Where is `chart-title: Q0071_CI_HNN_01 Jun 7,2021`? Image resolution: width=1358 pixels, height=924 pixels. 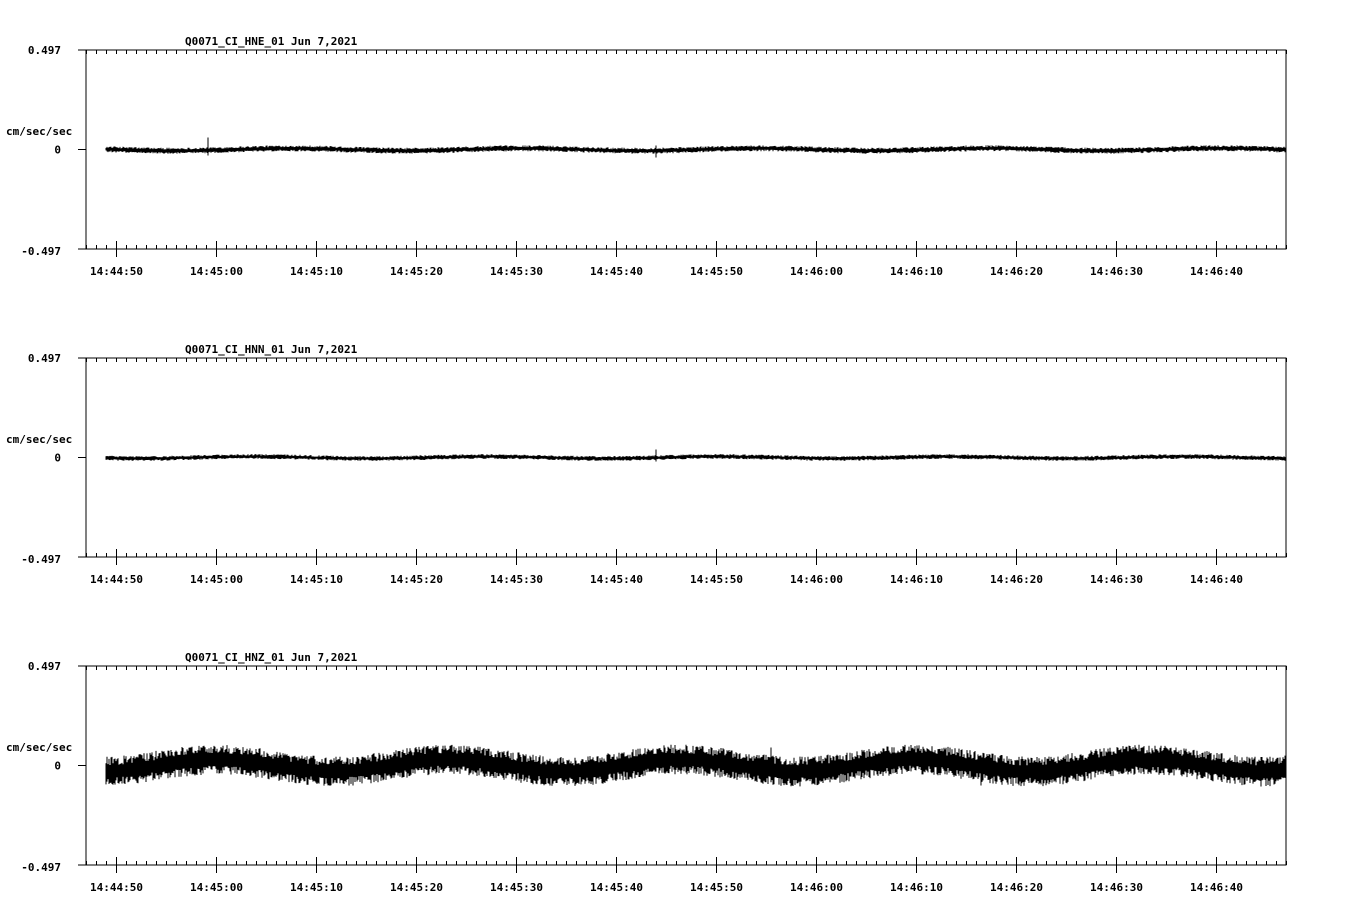
chart-title: Q0071_CI_HNN_01 Jun 7,2021 is located at coordinates (271, 349).